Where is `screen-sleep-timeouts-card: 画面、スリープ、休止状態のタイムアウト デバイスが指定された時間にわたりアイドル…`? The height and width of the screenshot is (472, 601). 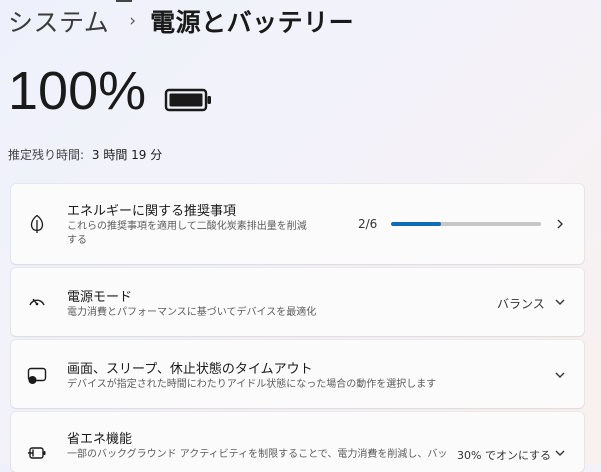
screen-sleep-timeouts-card: 画面、スリープ、休止状態のタイムアウト デバイスが指定された時間にわたりアイドル… is located at coordinates (297, 374).